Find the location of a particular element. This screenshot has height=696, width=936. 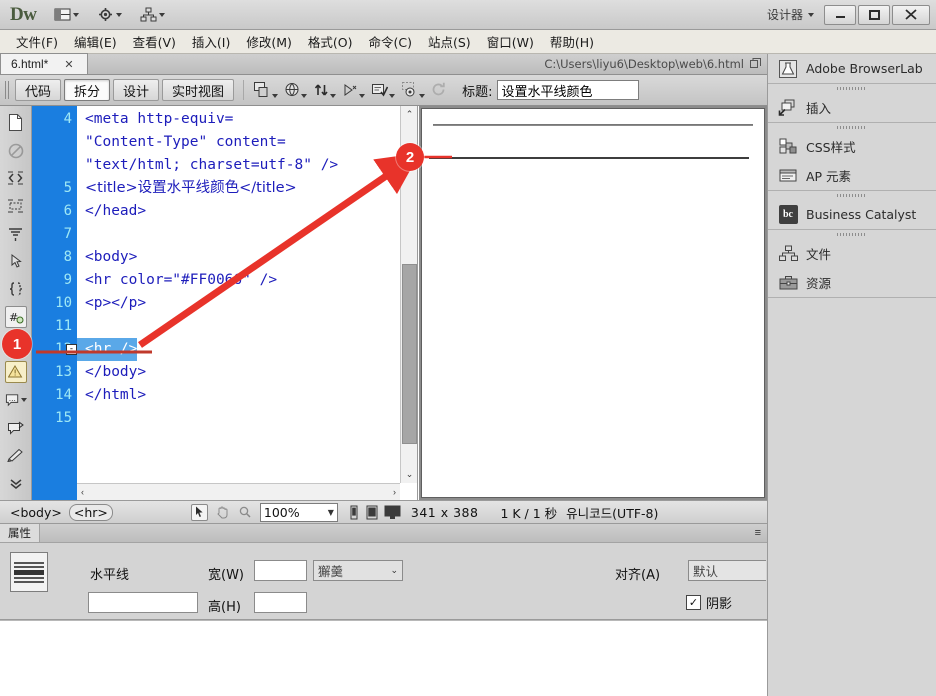

id-input is located at coordinates (143, 602).